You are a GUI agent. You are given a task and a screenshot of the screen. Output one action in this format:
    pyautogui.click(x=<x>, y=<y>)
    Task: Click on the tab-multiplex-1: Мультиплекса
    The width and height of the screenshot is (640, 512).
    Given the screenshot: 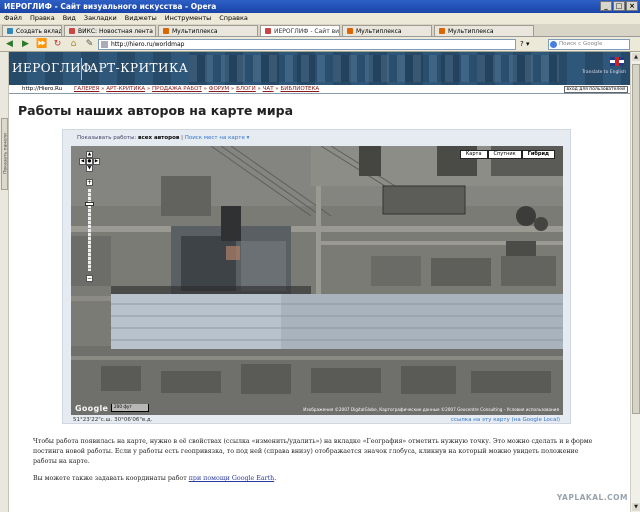 What is the action you would take?
    pyautogui.click(x=208, y=30)
    